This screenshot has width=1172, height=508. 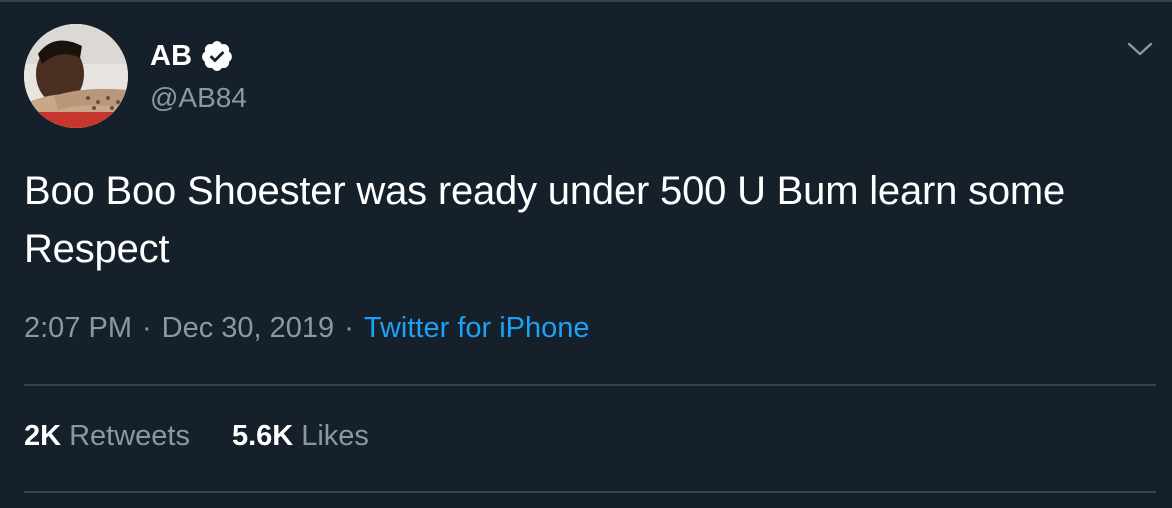 What do you see at coordinates (262, 436) in the screenshot?
I see `likes-count: 5.6K` at bounding box center [262, 436].